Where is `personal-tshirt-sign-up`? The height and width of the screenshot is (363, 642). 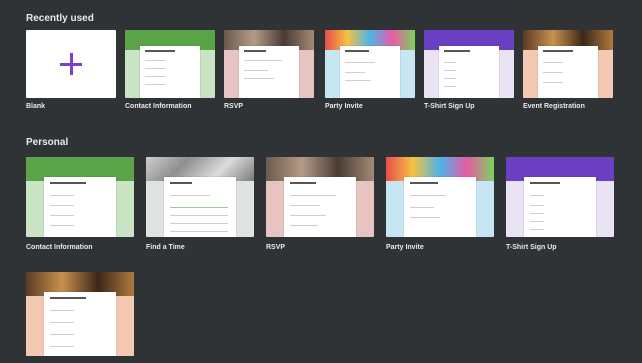 personal-tshirt-sign-up is located at coordinates (560, 197).